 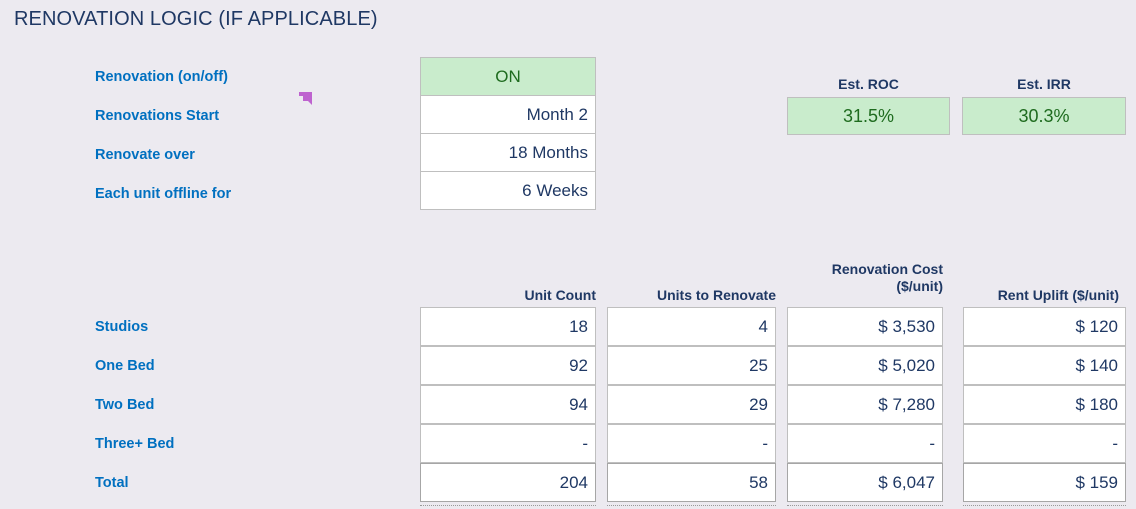 What do you see at coordinates (1044, 505) in the screenshot?
I see `total-underline-rent-uplift` at bounding box center [1044, 505].